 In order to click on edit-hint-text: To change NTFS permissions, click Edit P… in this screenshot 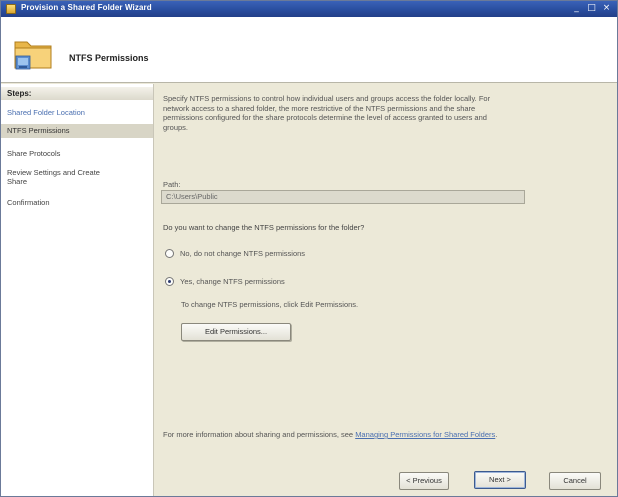, I will do `click(270, 304)`.